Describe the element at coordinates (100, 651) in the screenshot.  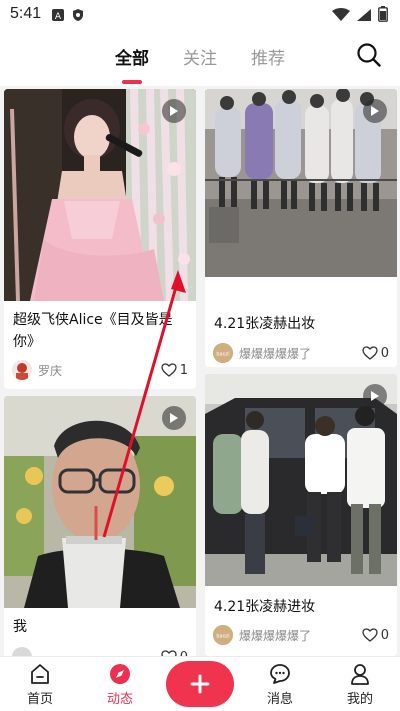
I see `card-author-row: 0` at that location.